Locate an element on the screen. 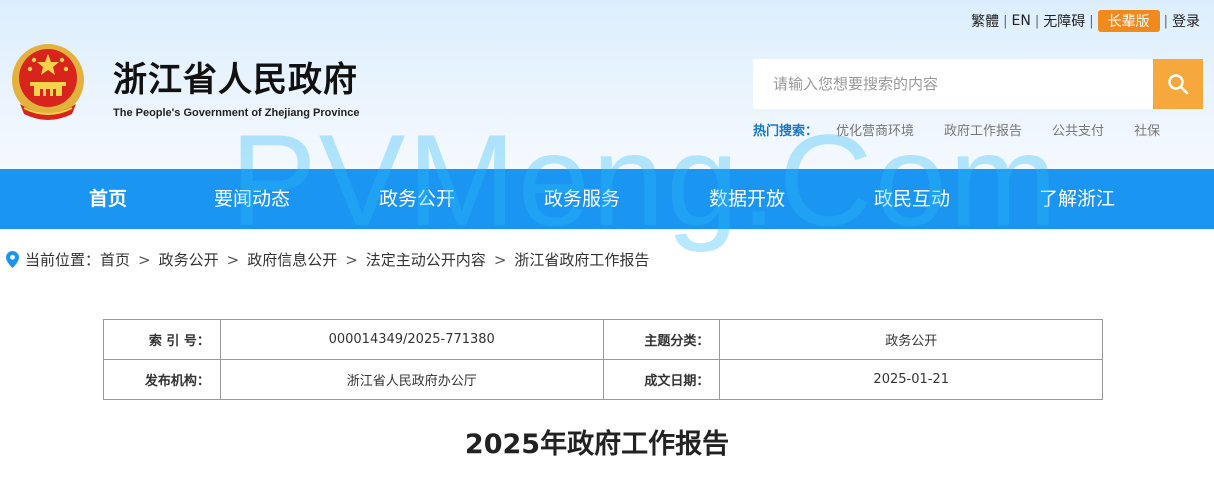 The height and width of the screenshot is (479, 1214). index-number-value: 000014349/2025-771380 is located at coordinates (411, 339).